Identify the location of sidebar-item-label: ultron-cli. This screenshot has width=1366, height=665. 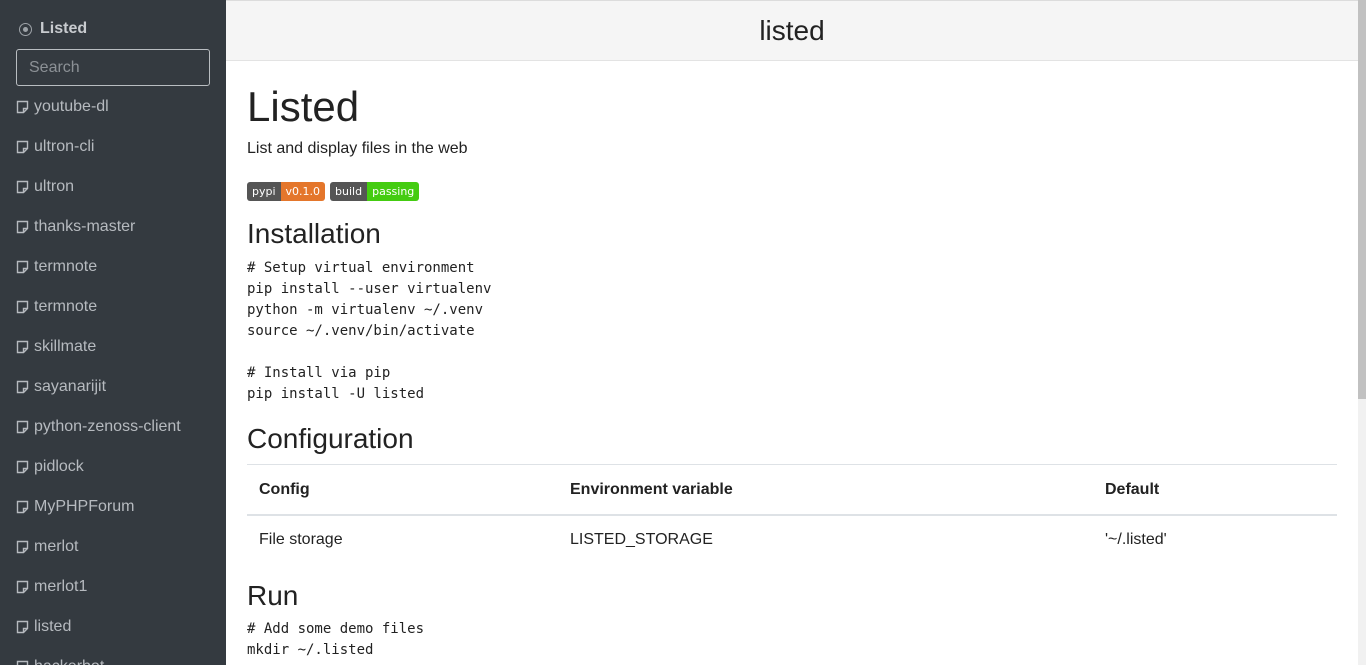
(64, 146).